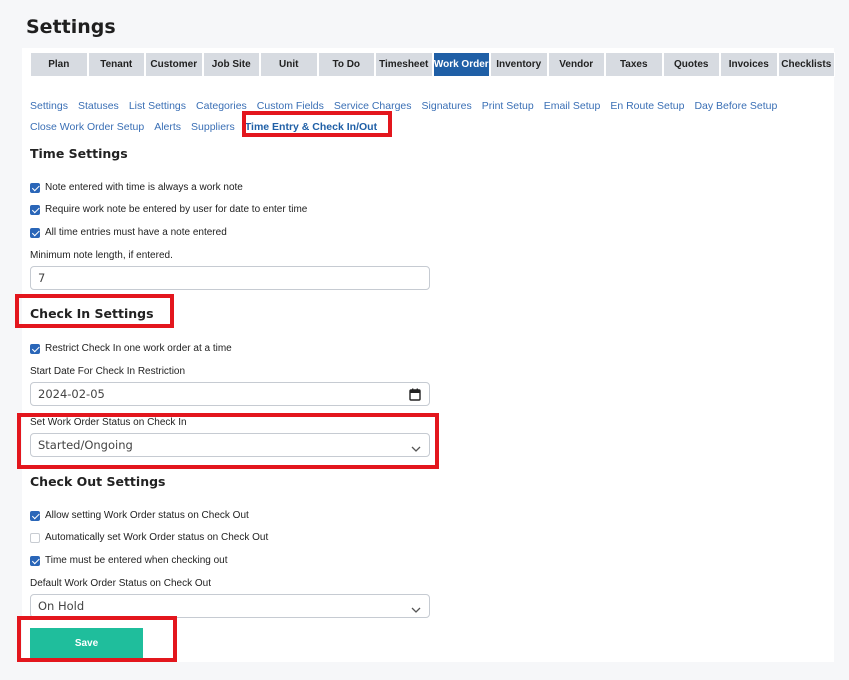 The image size is (849, 680). What do you see at coordinates (101, 255) in the screenshot?
I see `min-note-length-label: Minimum note length, if entered.` at bounding box center [101, 255].